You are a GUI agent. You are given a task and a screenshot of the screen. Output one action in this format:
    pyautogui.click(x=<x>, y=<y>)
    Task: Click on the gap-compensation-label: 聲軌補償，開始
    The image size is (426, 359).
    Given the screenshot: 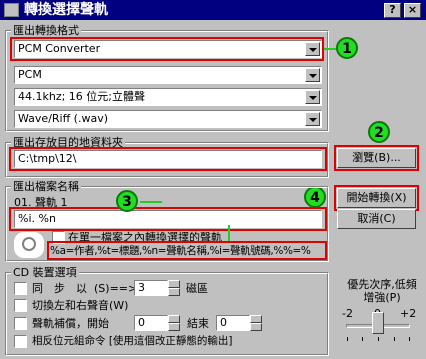 What is the action you would take?
    pyautogui.click(x=70, y=323)
    